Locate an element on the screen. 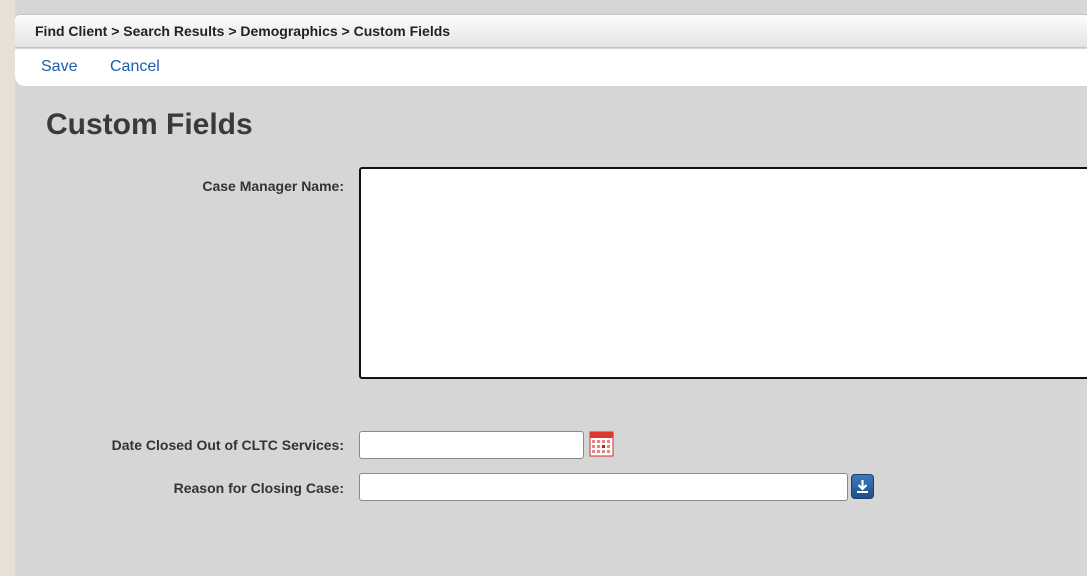 This screenshot has height=576, width=1087. download-arrow-icon is located at coordinates (862, 486).